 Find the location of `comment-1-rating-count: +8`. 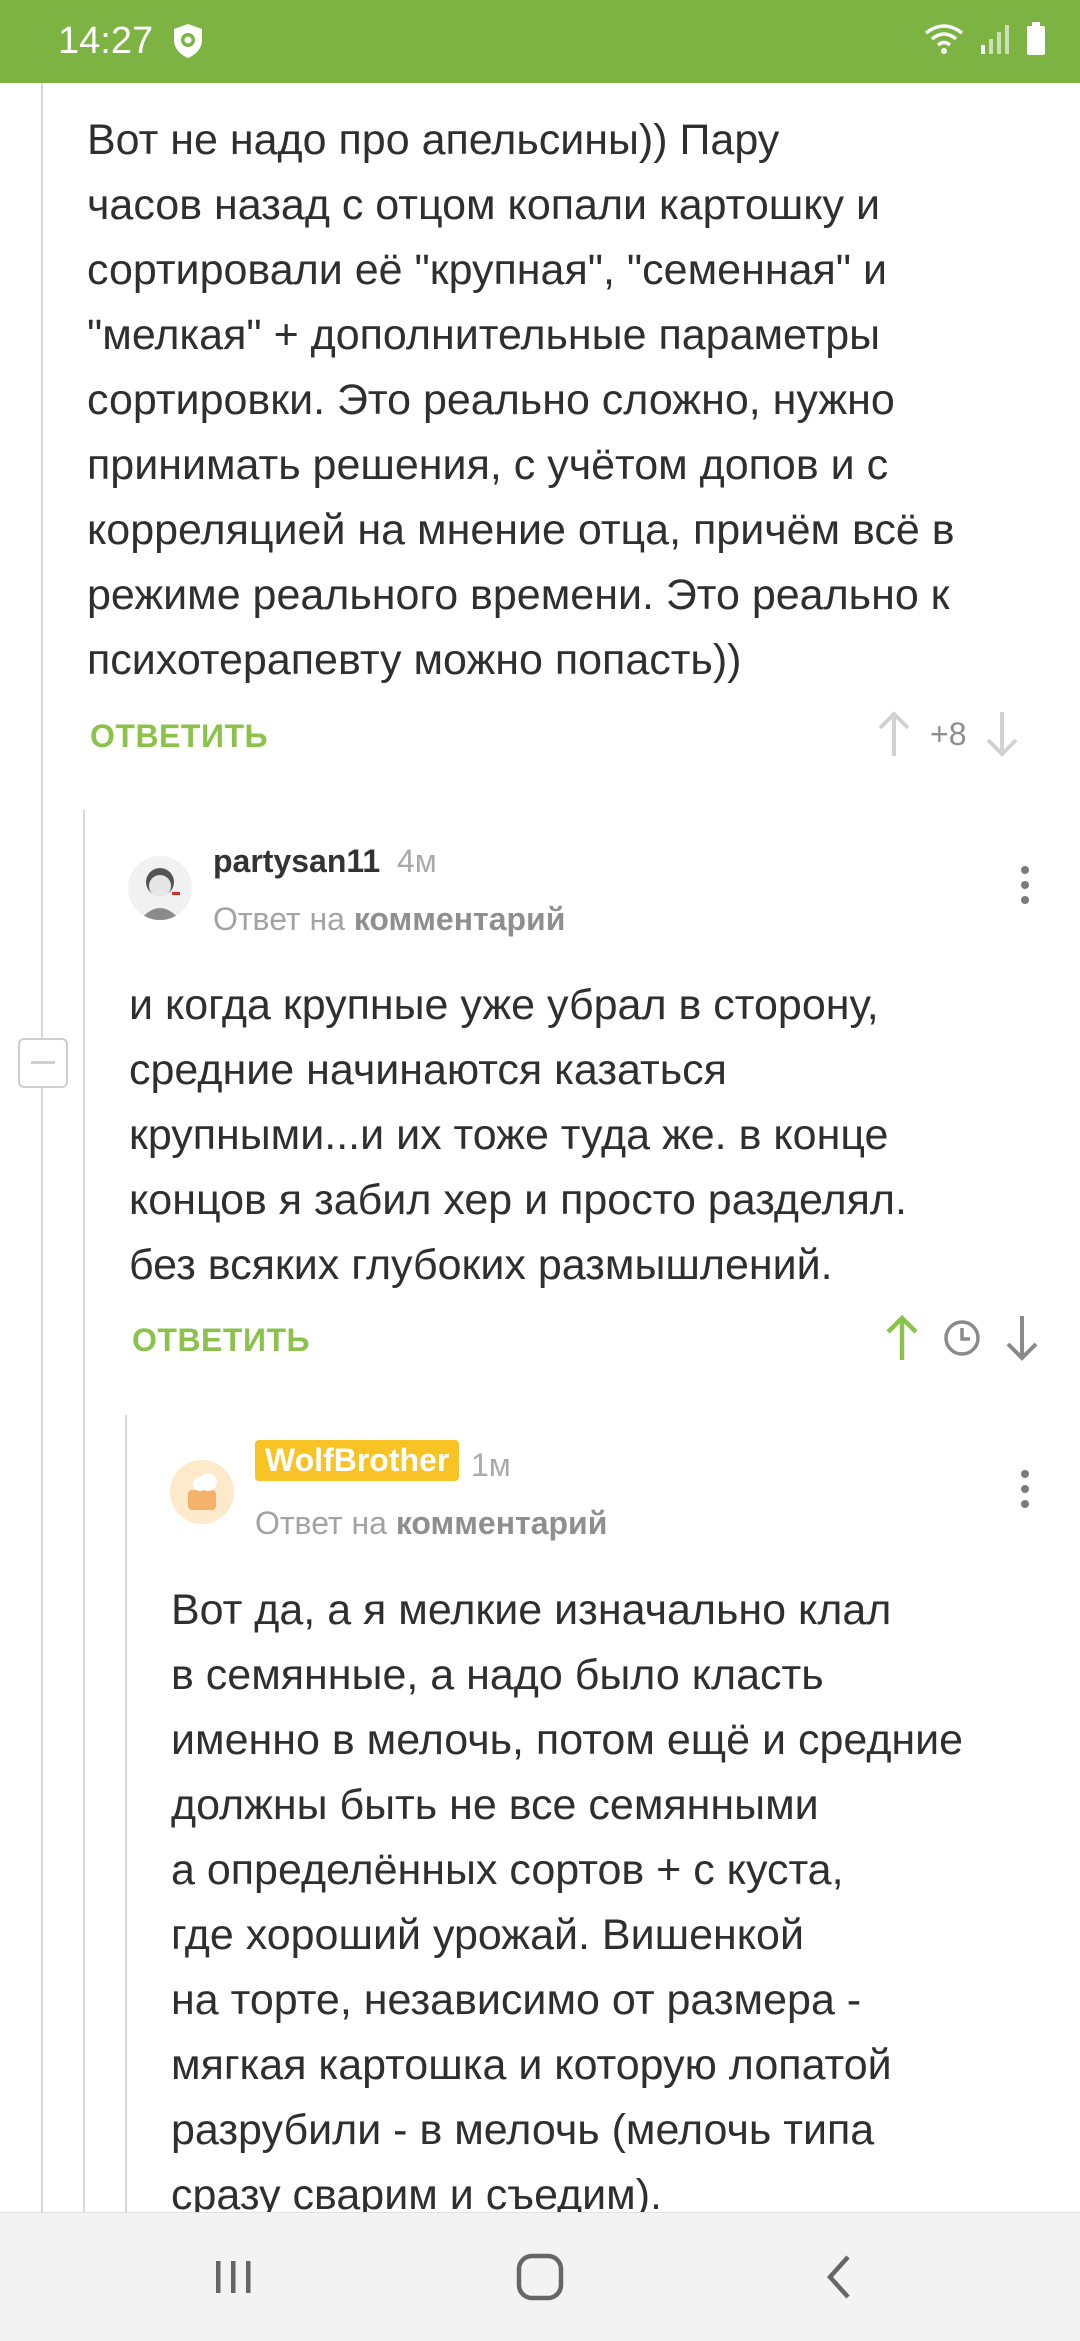

comment-1-rating-count: +8 is located at coordinates (948, 733).